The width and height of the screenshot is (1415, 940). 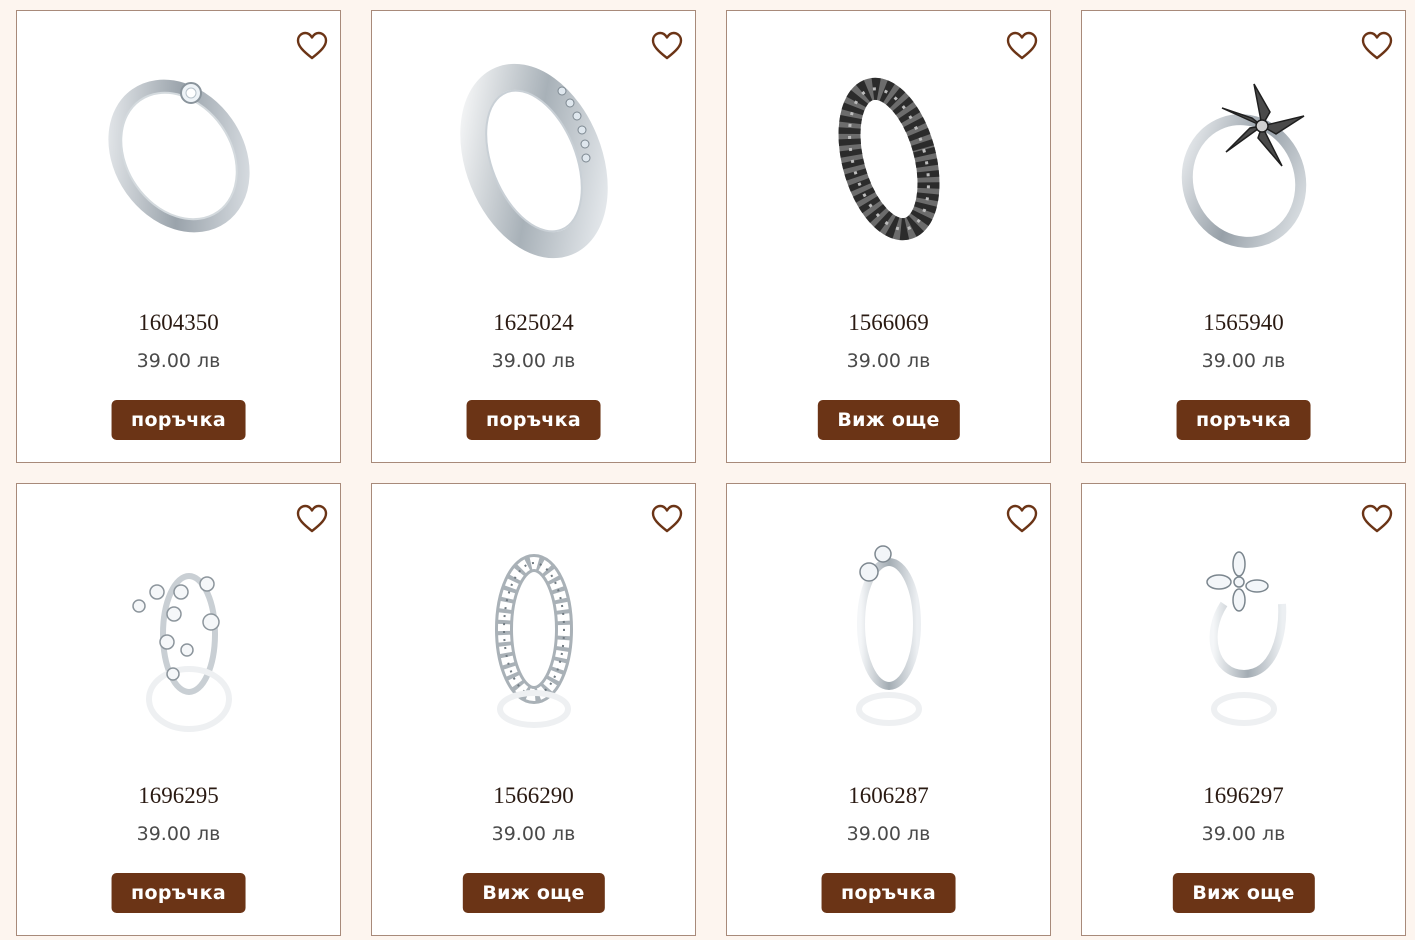 What do you see at coordinates (1243, 796) in the screenshot?
I see `product-code: 1696297` at bounding box center [1243, 796].